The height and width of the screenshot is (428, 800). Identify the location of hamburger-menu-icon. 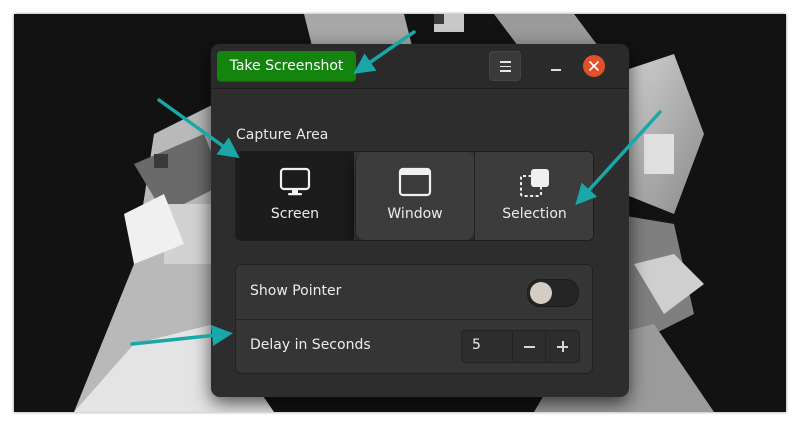
(505, 68).